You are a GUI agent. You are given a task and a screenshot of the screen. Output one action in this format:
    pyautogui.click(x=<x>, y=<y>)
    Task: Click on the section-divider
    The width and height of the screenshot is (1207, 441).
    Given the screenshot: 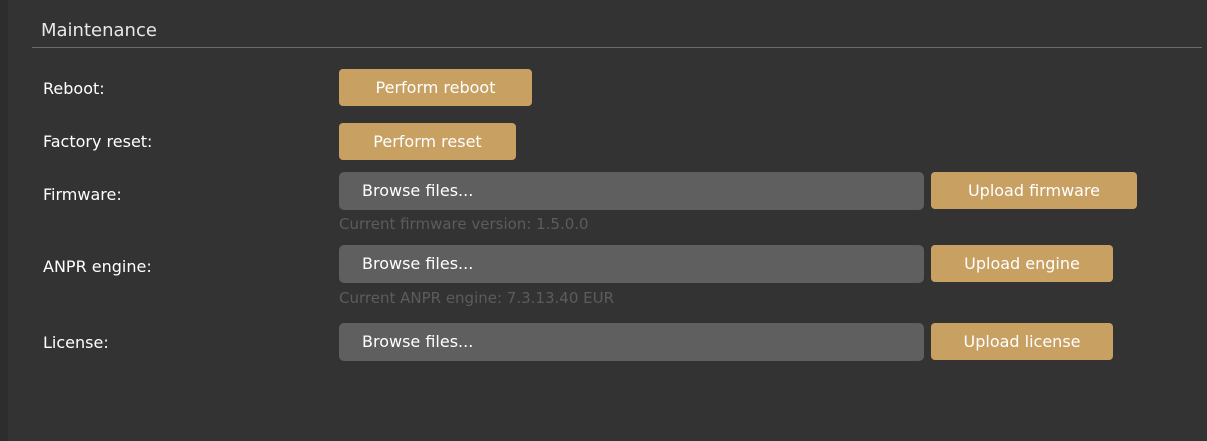 What is the action you would take?
    pyautogui.click(x=617, y=47)
    